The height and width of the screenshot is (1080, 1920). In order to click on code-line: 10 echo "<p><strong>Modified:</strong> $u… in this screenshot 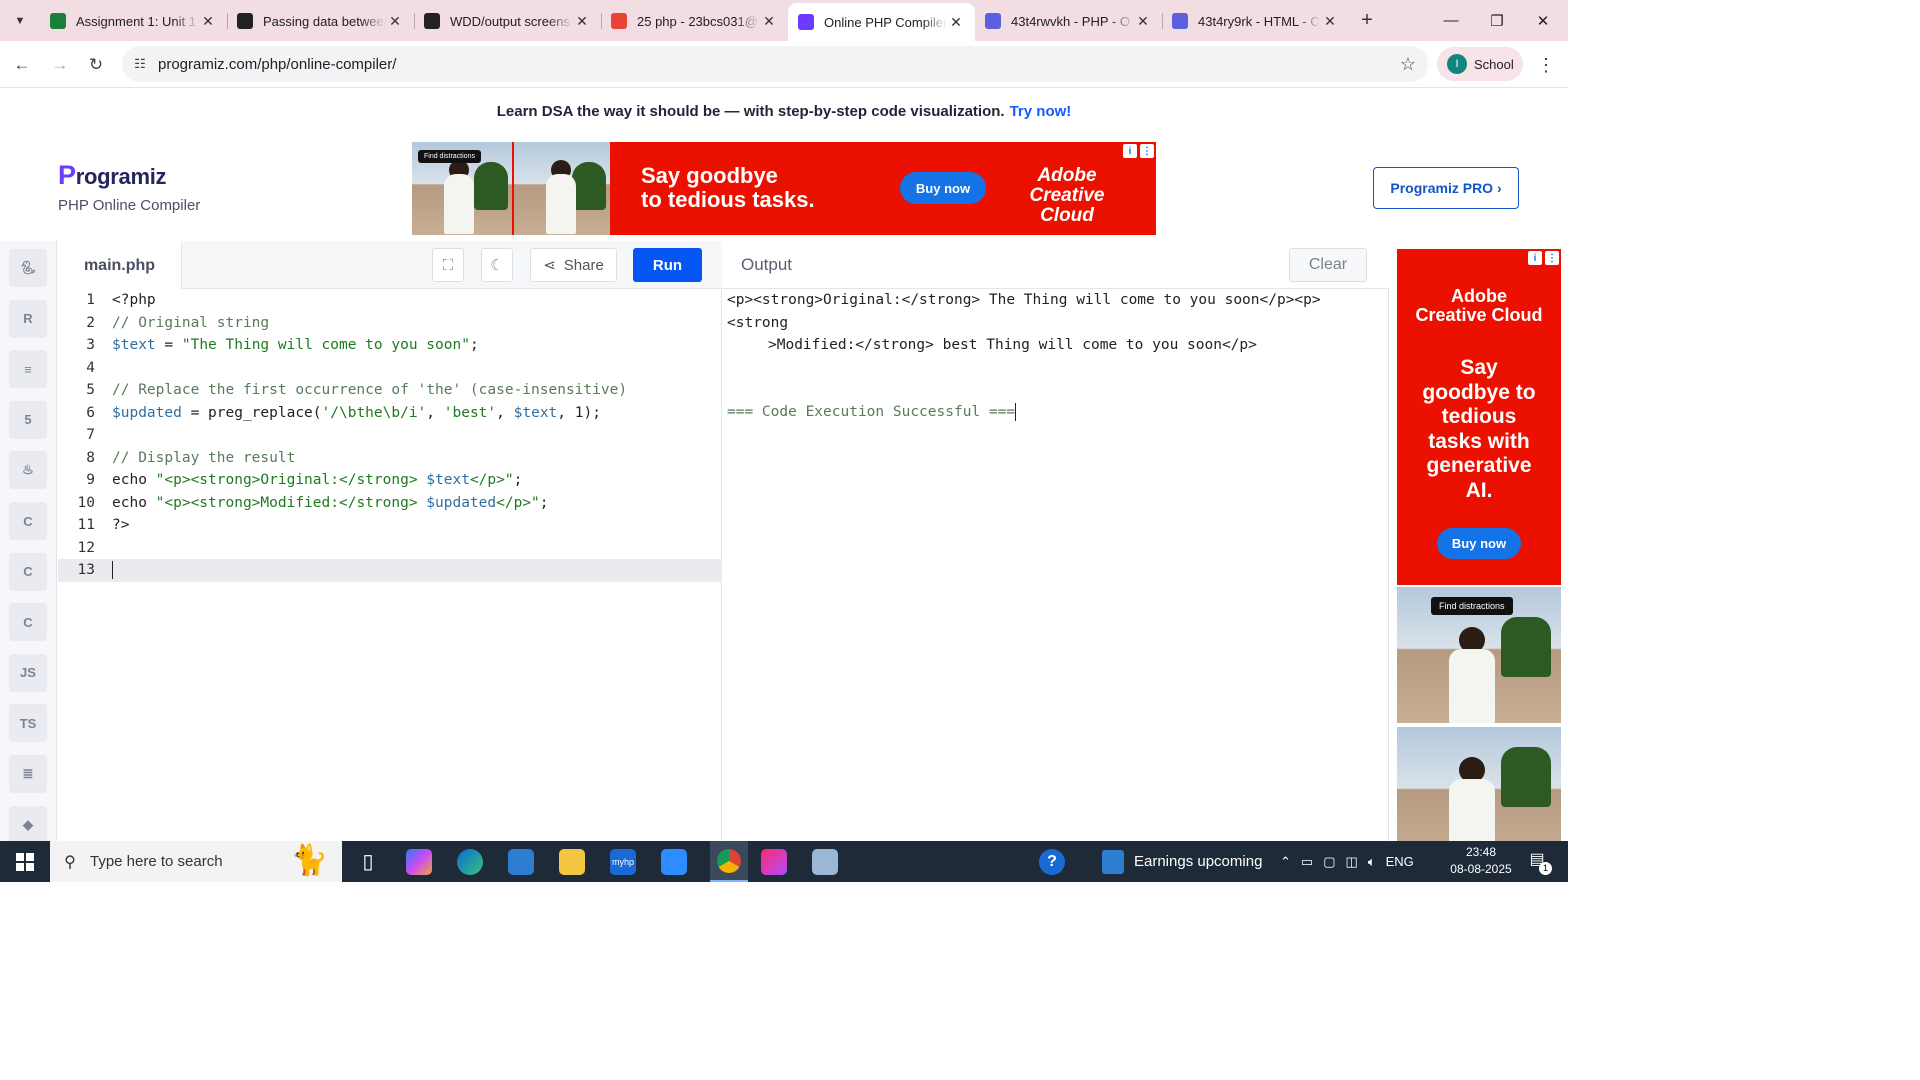, I will do `click(390, 503)`.